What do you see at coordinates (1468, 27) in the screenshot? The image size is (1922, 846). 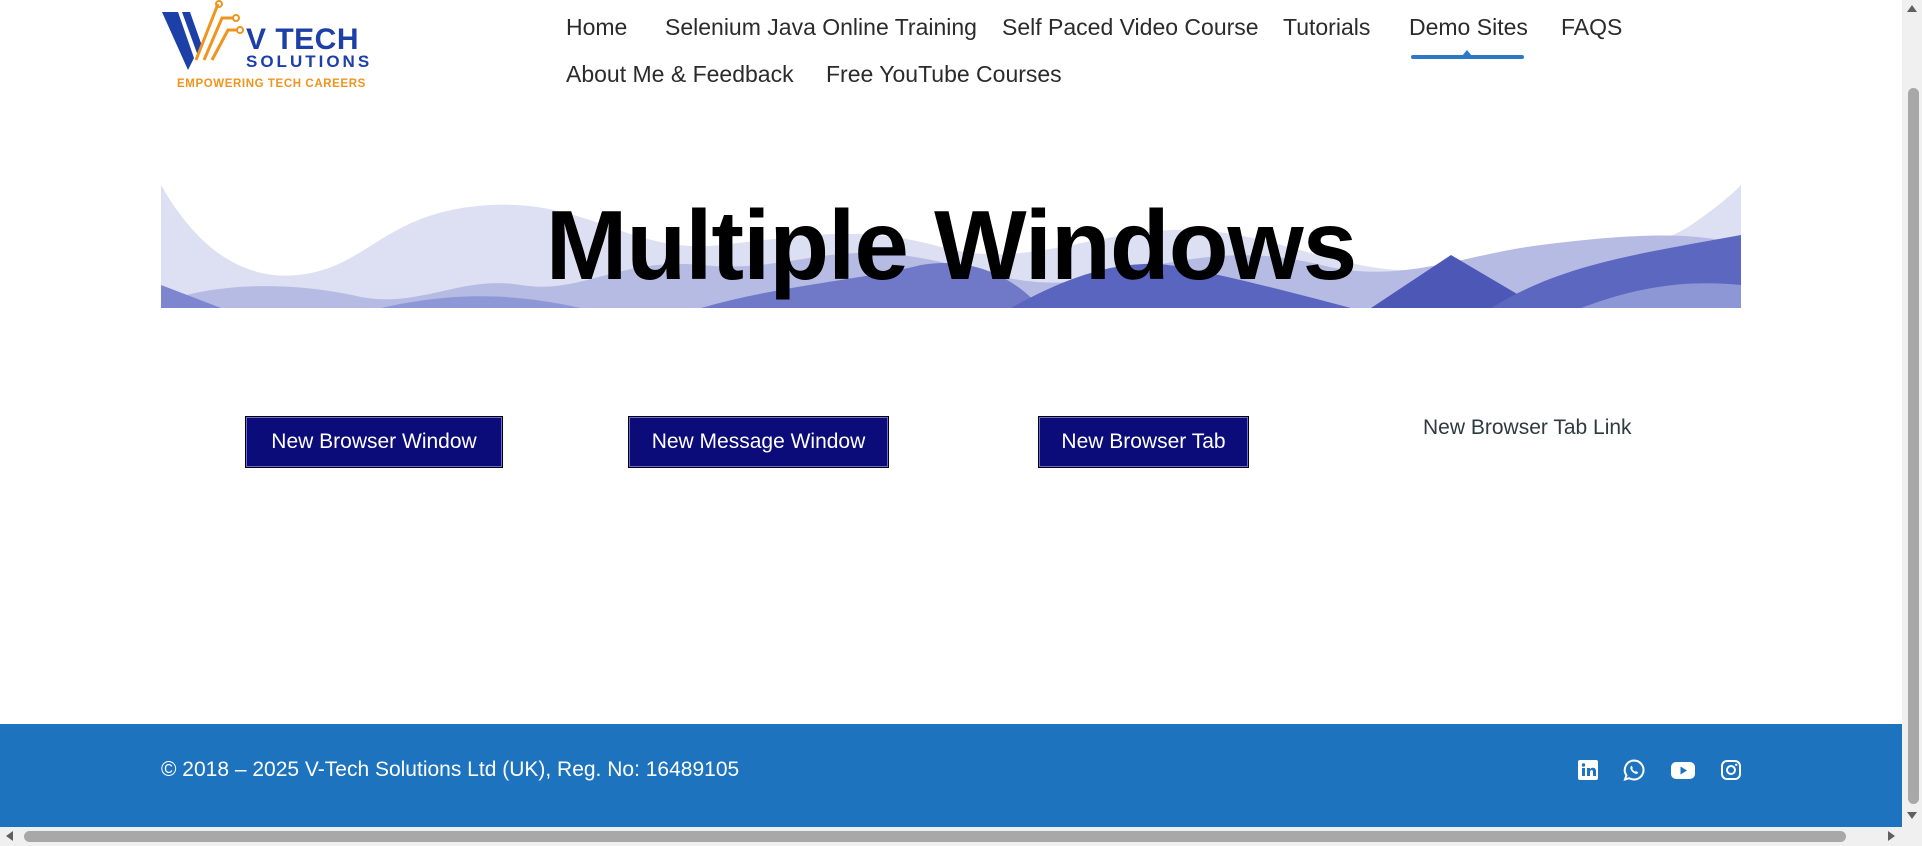 I see `nav-item-demo-sites: Demo Sites` at bounding box center [1468, 27].